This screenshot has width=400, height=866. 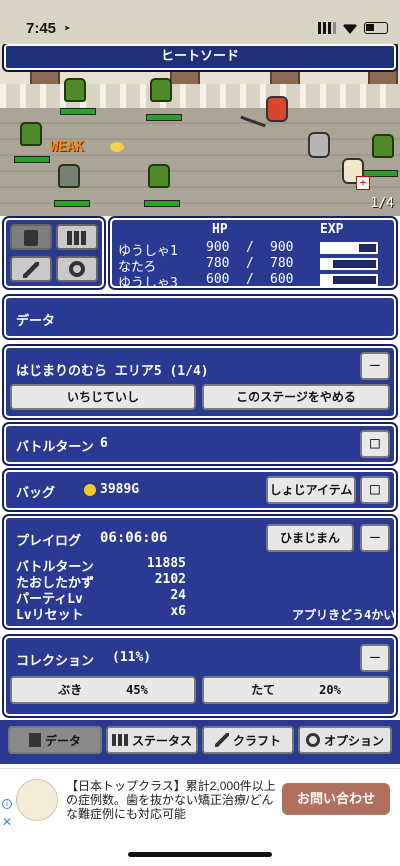 What do you see at coordinates (36, 493) in the screenshot?
I see `bag-label: バッグ` at bounding box center [36, 493].